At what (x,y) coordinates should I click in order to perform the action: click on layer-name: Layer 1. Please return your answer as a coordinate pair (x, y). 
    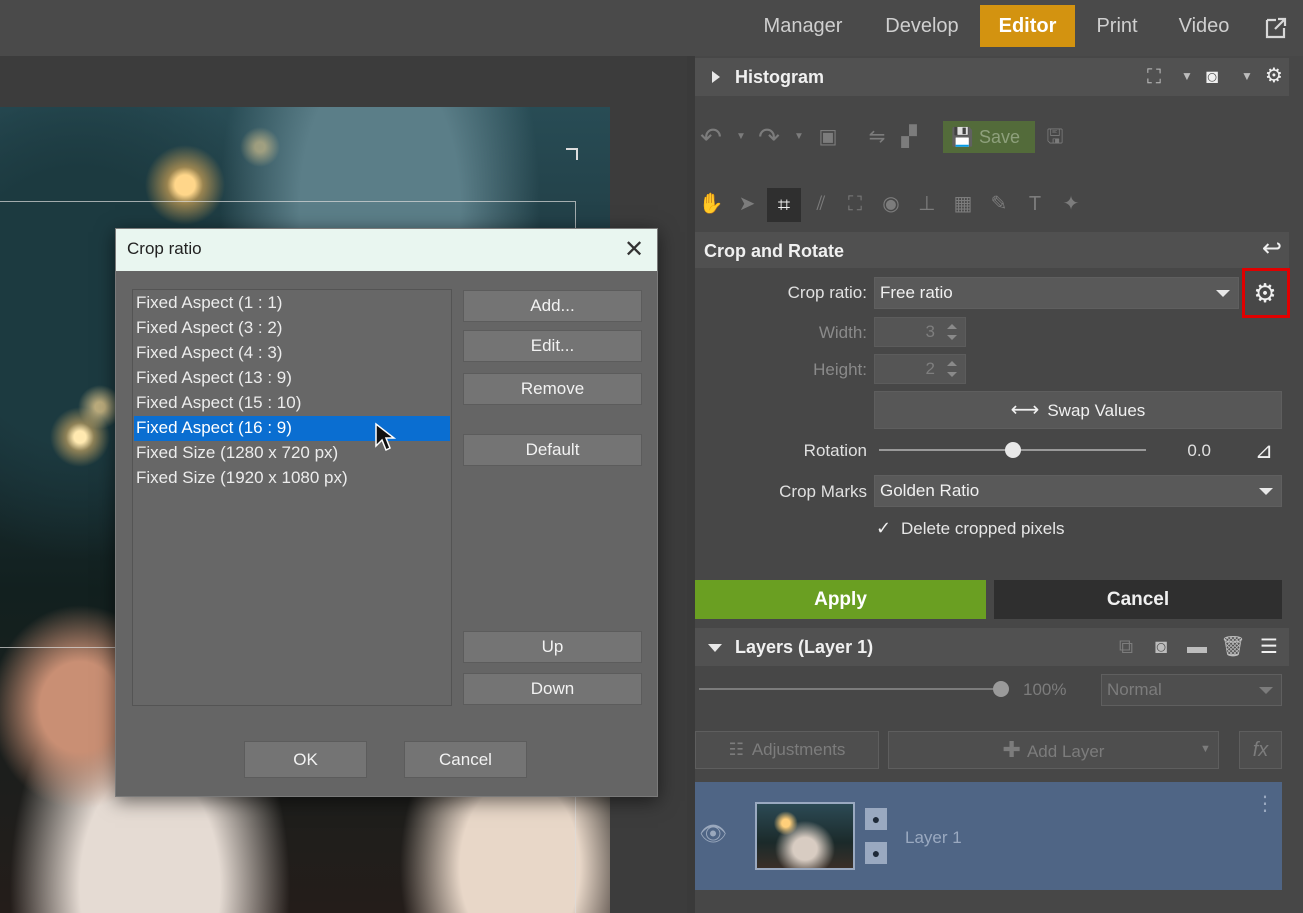
    Looking at the image, I should click on (933, 838).